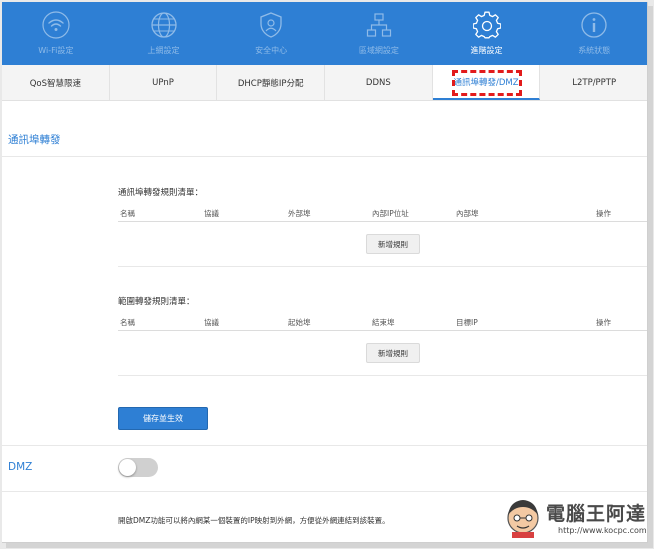  I want to click on nav-lan-settings: 區域網設定, so click(379, 33).